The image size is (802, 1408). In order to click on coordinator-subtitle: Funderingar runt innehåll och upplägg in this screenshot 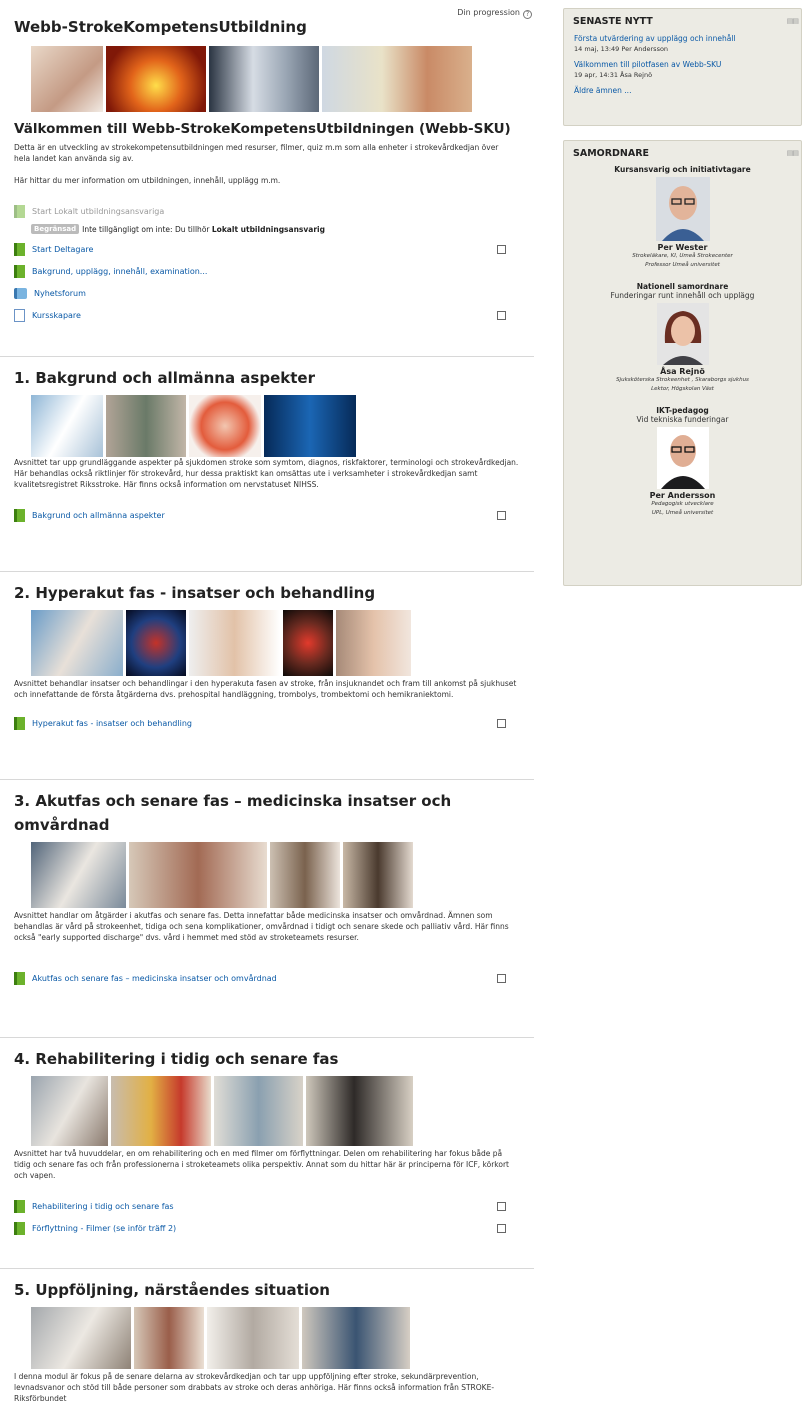, I will do `click(682, 295)`.